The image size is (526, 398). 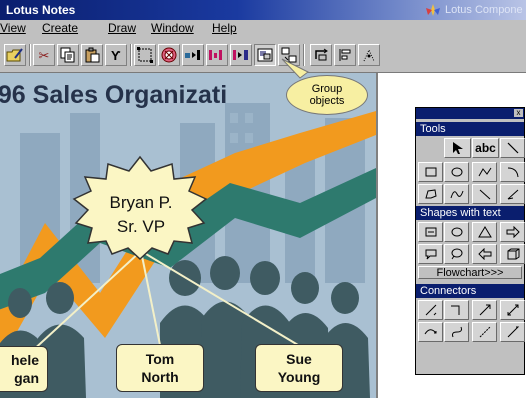 What do you see at coordinates (122, 28) in the screenshot?
I see `menu-draw: Draw` at bounding box center [122, 28].